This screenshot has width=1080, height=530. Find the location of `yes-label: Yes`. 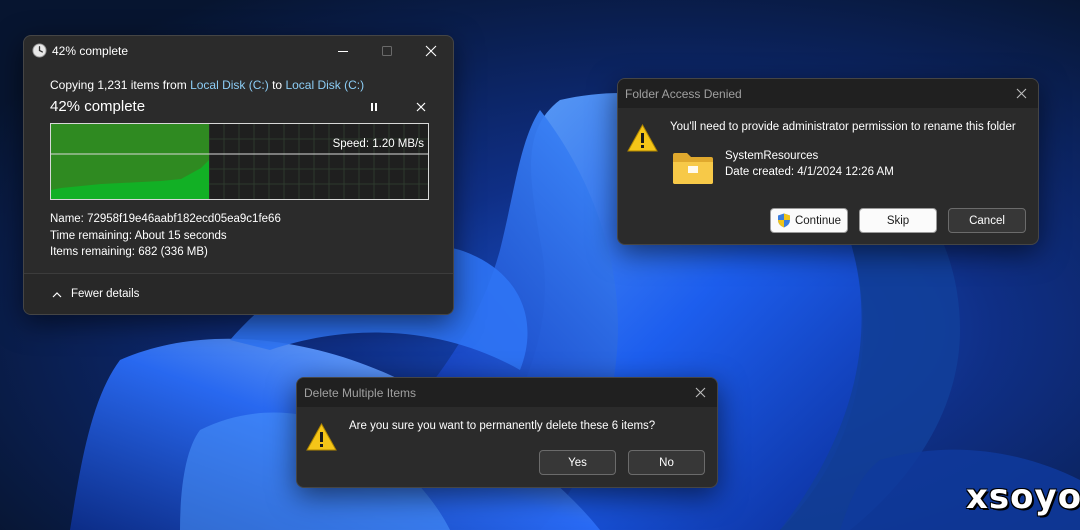

yes-label: Yes is located at coordinates (577, 462).